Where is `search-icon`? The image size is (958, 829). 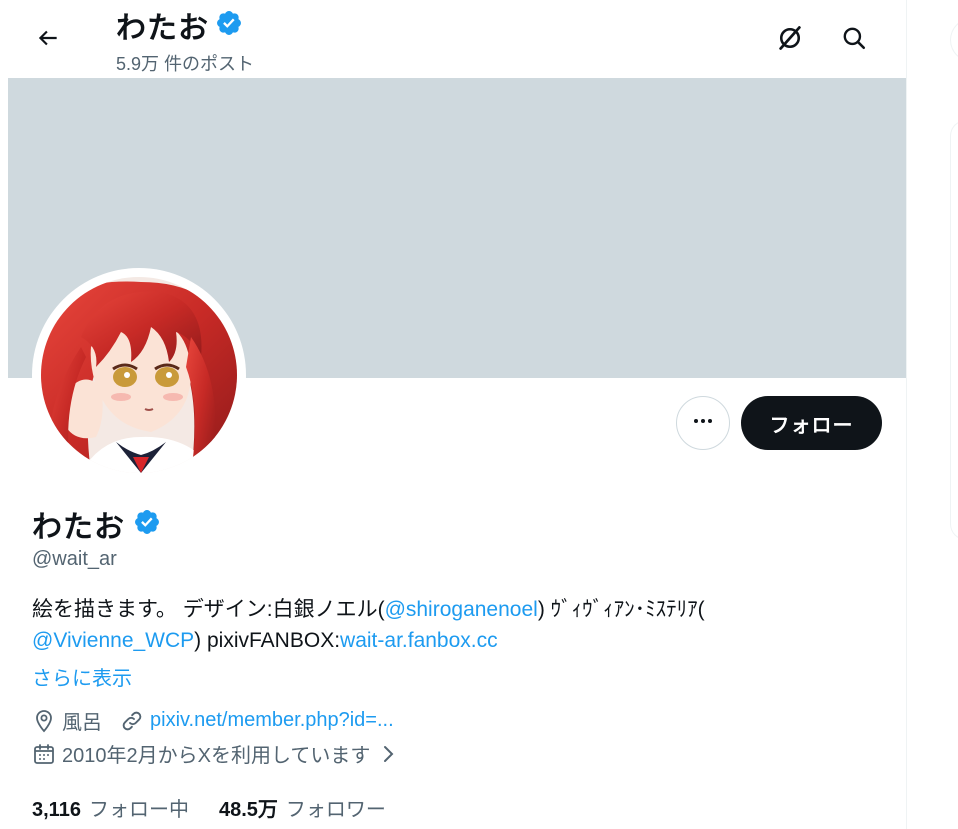 search-icon is located at coordinates (854, 40).